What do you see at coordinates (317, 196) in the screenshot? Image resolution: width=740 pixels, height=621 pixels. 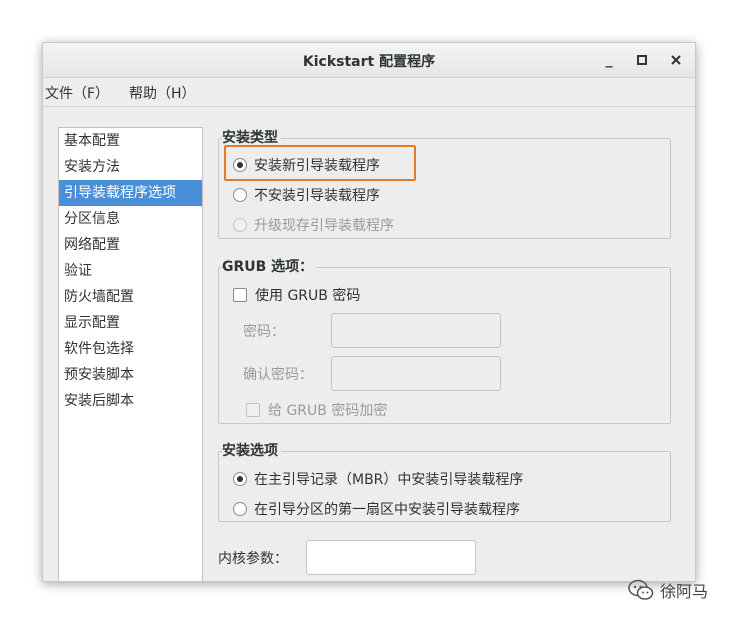 I see `radio-label: 不安装引导装载程序` at bounding box center [317, 196].